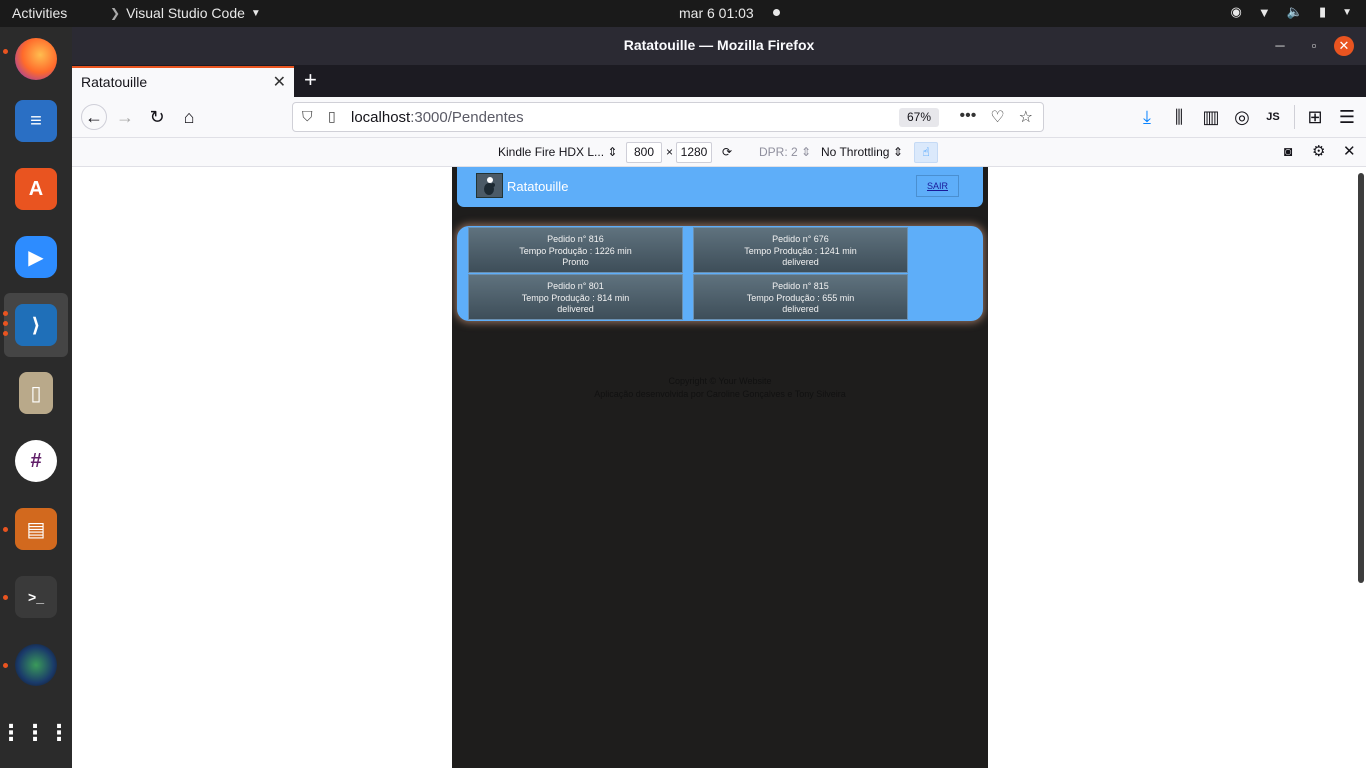 The image size is (1366, 768). Describe the element at coordinates (855, 152) in the screenshot. I see `throttling-label: No Throttling` at that location.